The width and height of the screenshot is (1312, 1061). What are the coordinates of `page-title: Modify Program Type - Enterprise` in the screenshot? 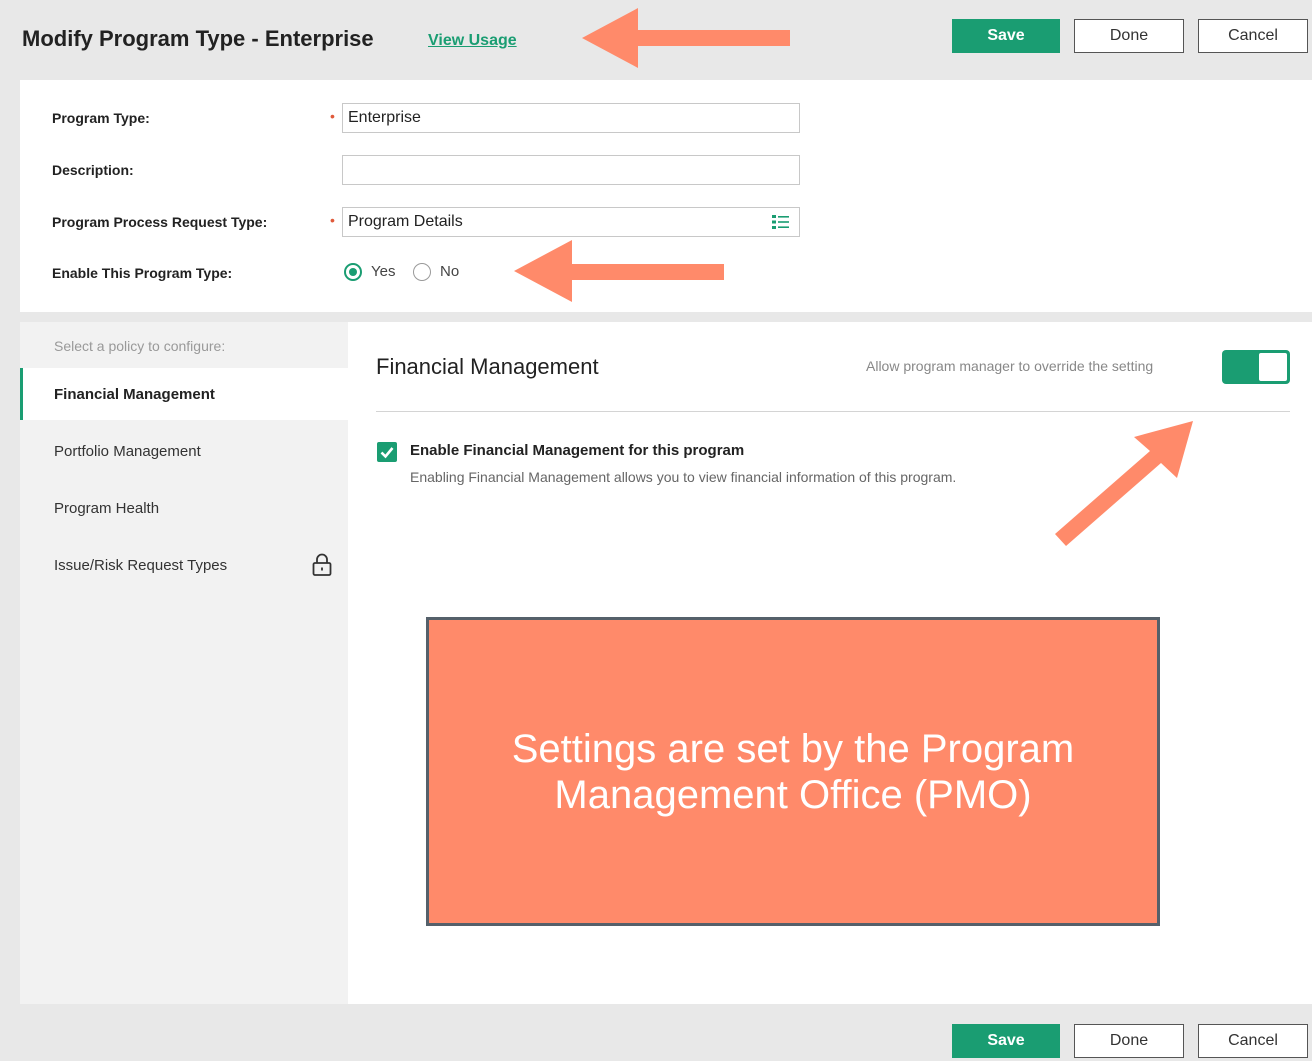 It's located at (198, 38).